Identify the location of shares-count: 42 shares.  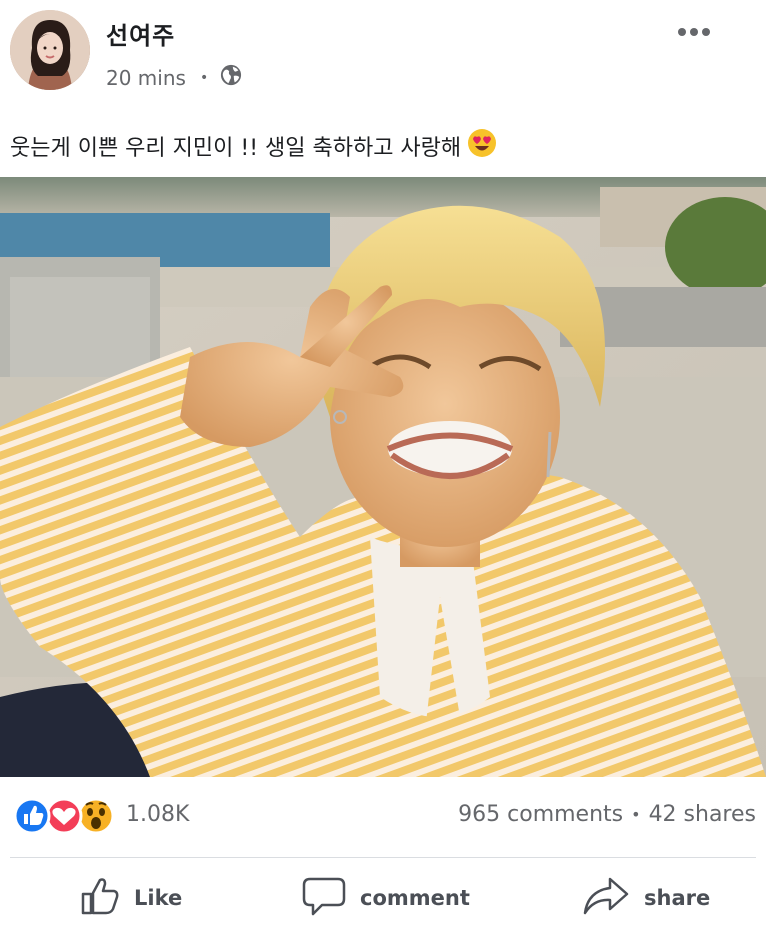
(702, 814).